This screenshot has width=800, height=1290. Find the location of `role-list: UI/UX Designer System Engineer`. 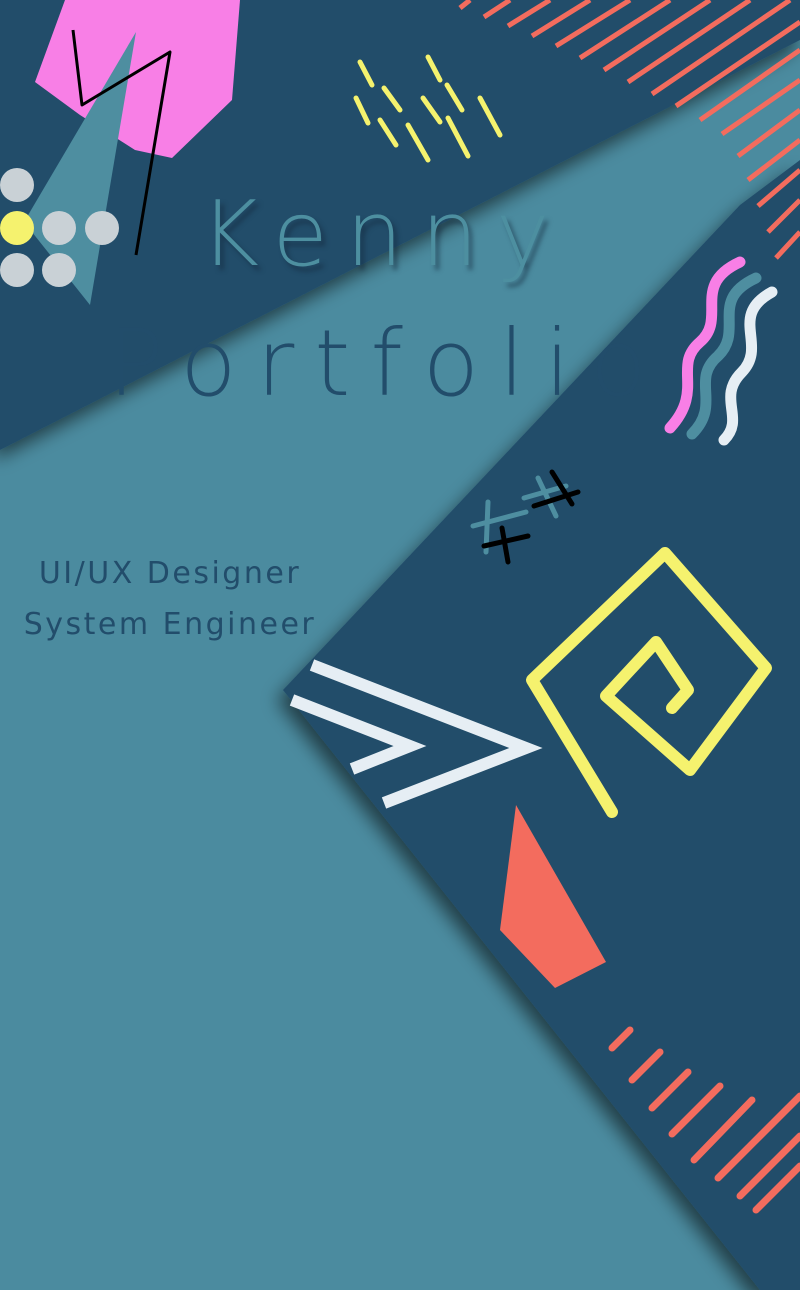

role-list: UI/UX Designer System Engineer is located at coordinates (170, 599).